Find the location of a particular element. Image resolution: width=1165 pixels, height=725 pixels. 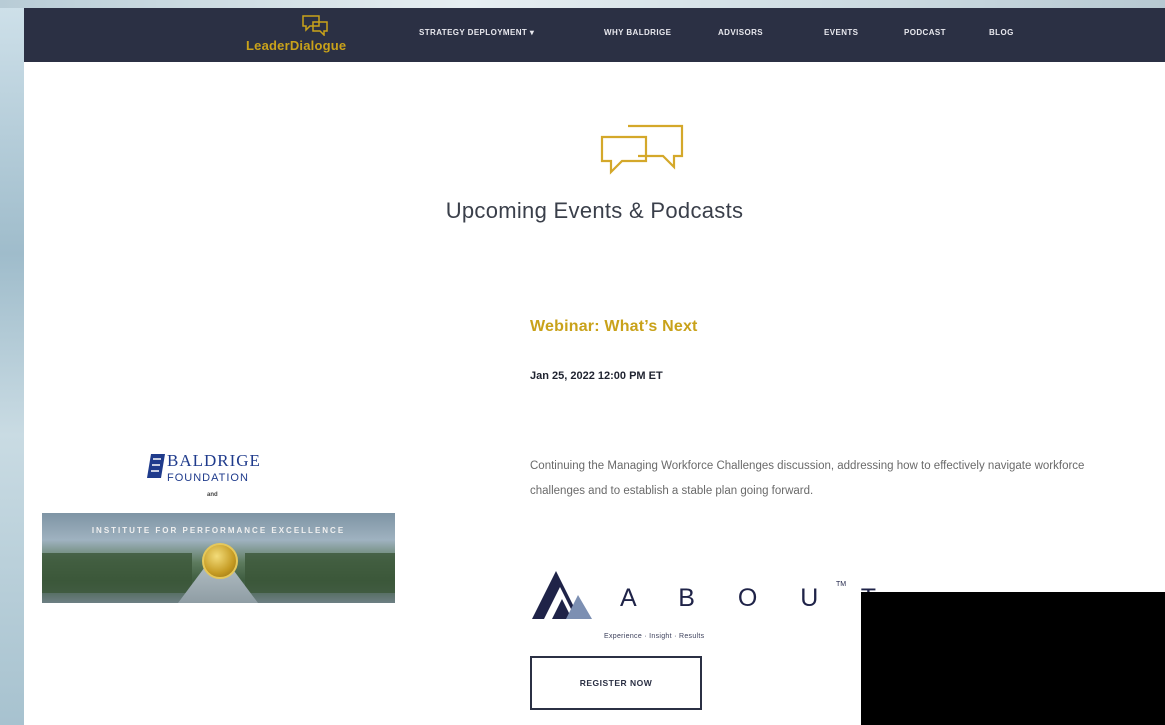

background-top is located at coordinates (582, 4).